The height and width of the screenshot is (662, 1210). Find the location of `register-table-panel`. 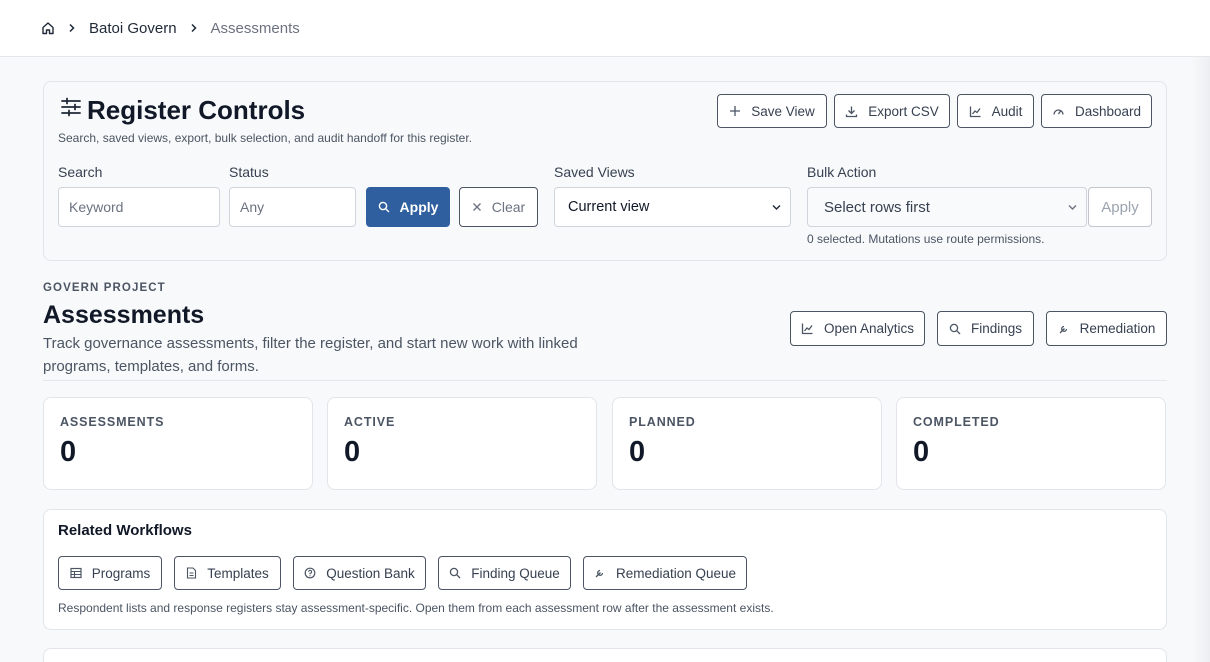

register-table-panel is located at coordinates (605, 655).